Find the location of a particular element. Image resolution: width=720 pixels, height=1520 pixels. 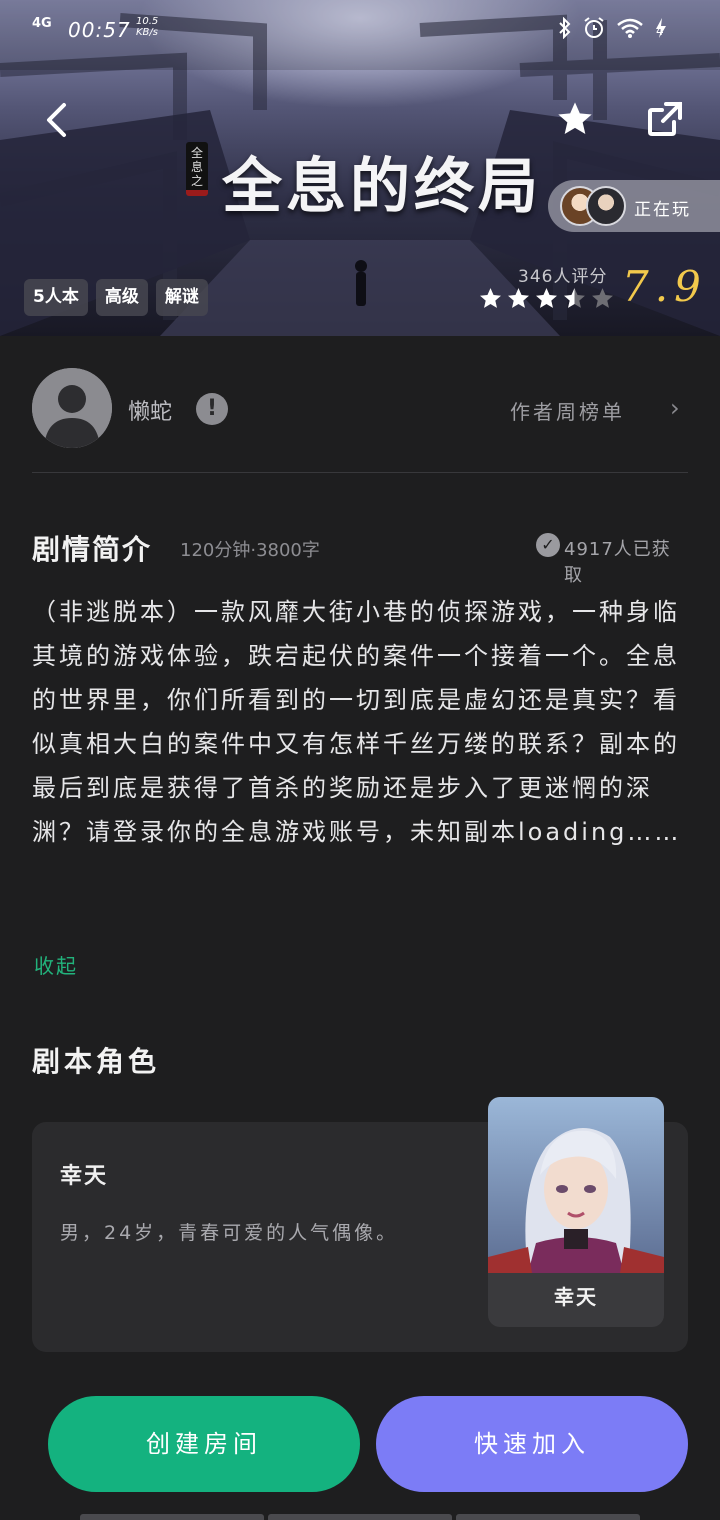

quick-join-button: 快速加入 is located at coordinates (532, 1444).